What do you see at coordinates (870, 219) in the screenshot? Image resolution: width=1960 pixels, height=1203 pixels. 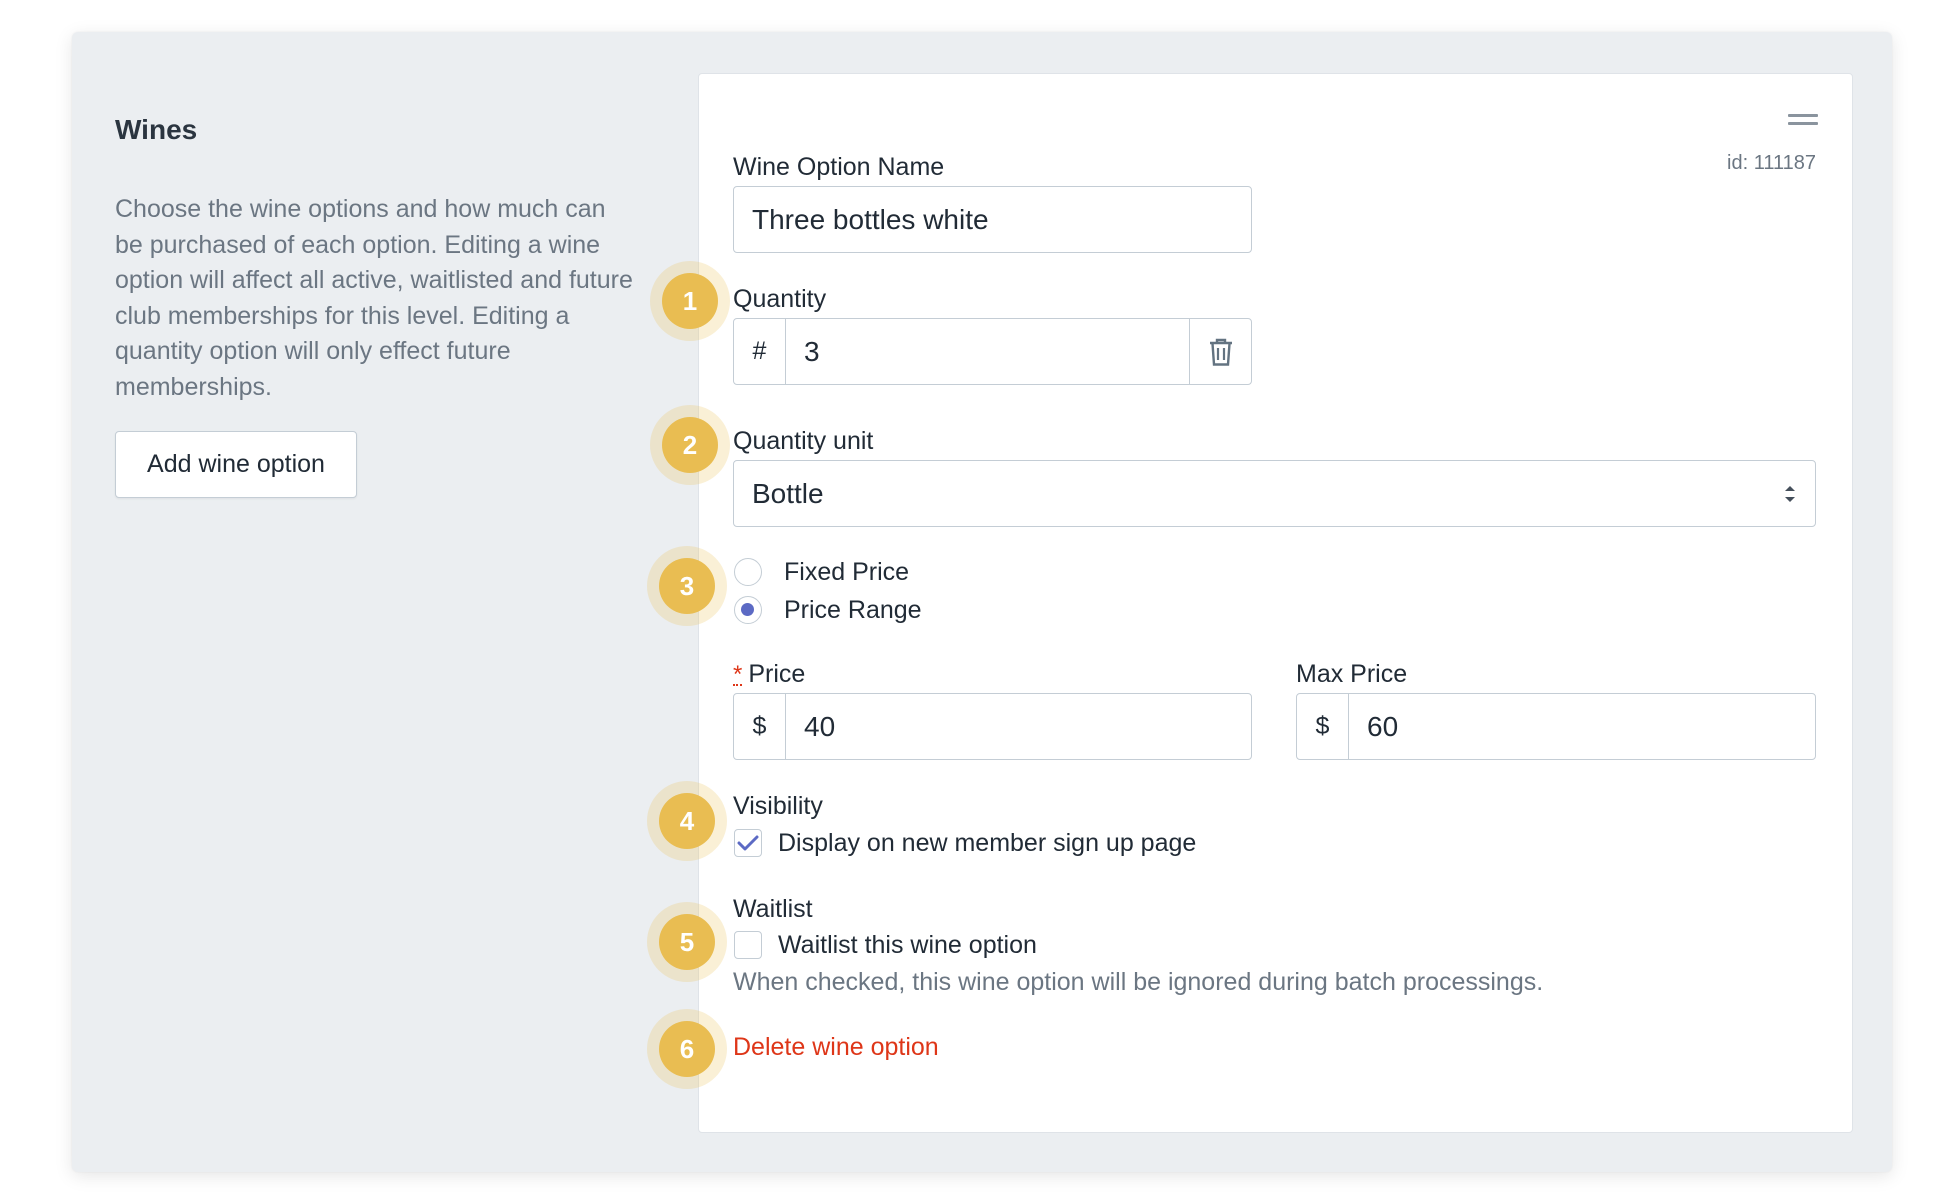 I see `wine-option-name-value: Three bottles white` at bounding box center [870, 219].